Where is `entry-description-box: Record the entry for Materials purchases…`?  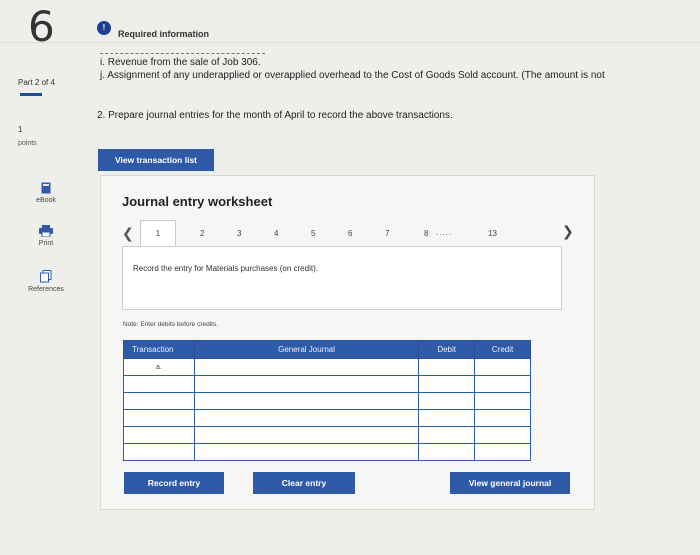 entry-description-box: Record the entry for Materials purchases… is located at coordinates (342, 278).